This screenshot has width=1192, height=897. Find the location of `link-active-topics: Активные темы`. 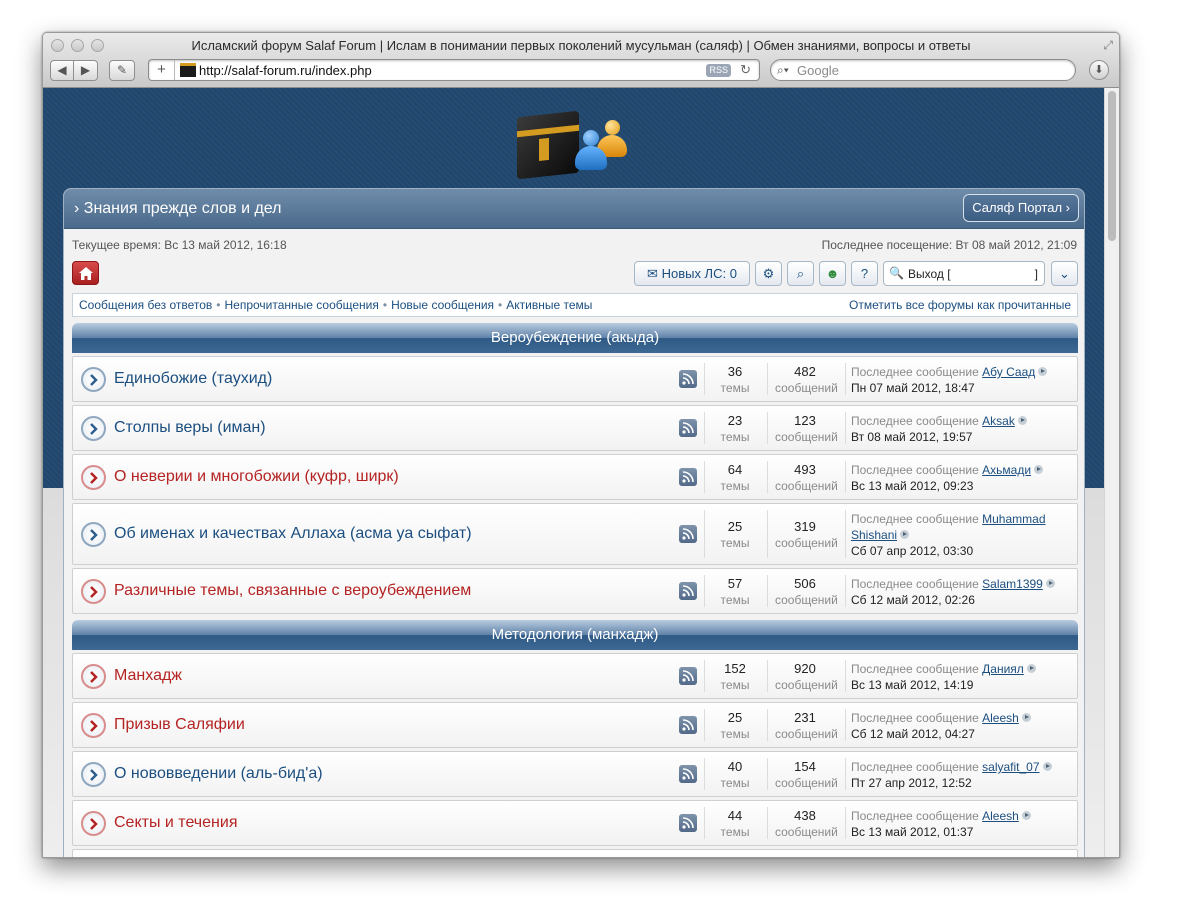

link-active-topics: Активные темы is located at coordinates (549, 305).